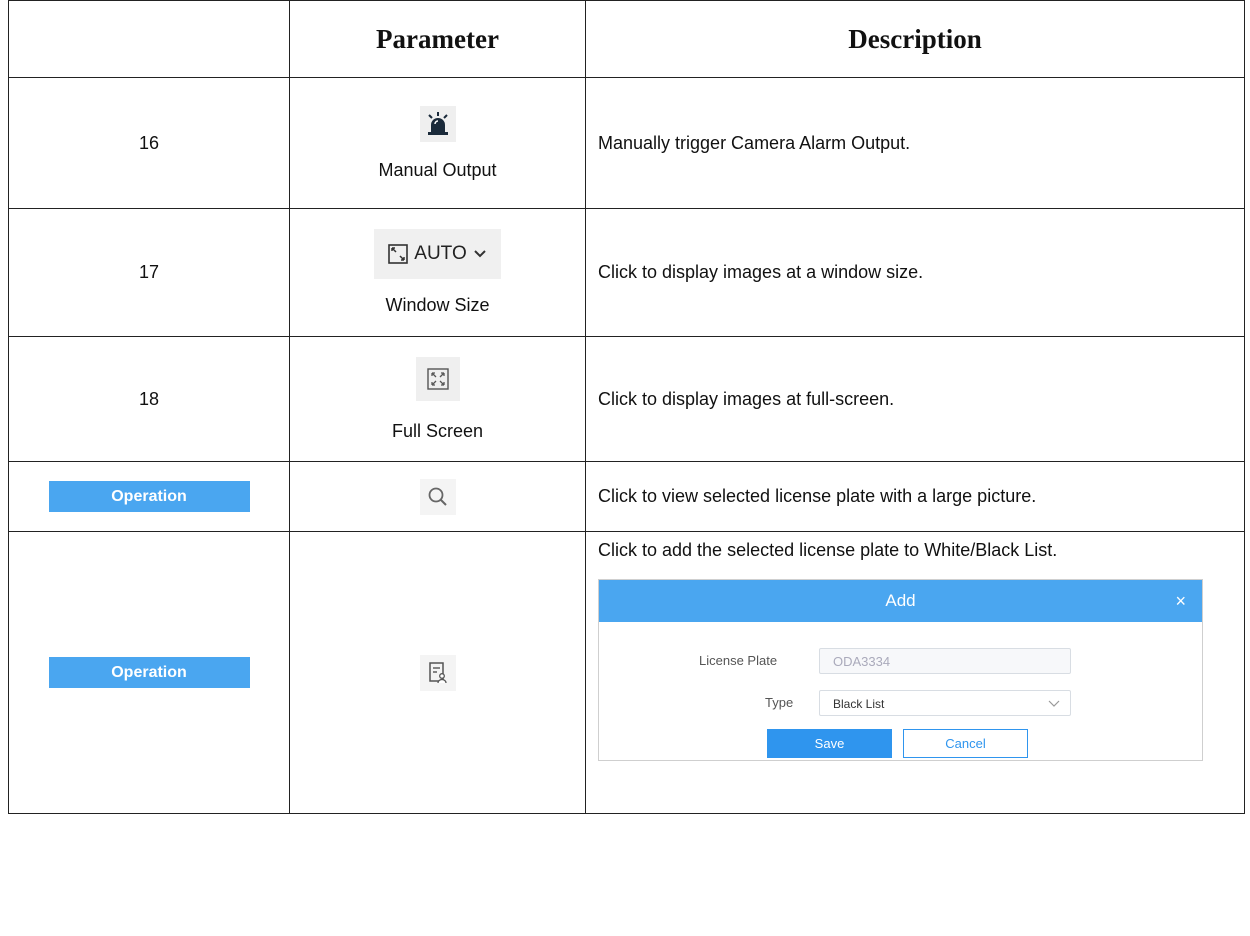  I want to click on license-plate-label: License Plate, so click(738, 660).